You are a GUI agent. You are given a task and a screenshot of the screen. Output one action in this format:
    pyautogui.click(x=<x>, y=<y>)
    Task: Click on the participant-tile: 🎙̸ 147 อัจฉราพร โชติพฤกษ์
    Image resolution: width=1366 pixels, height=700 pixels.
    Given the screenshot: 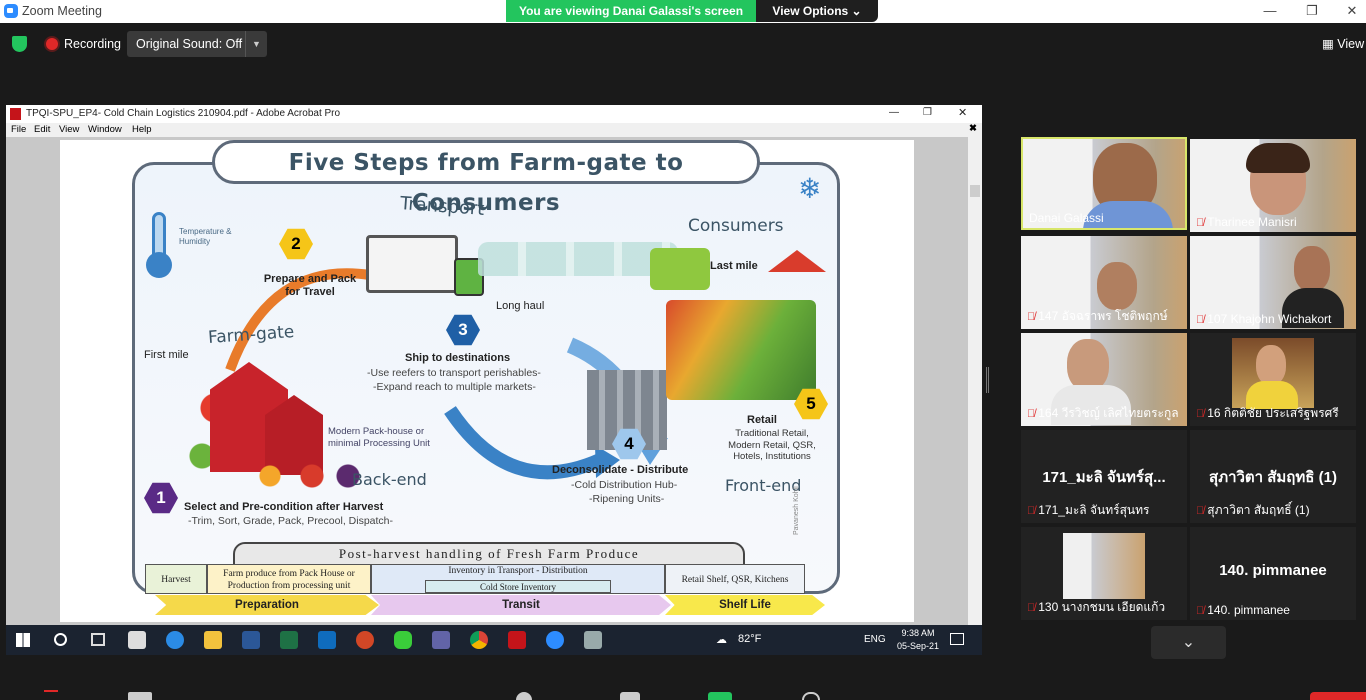 What is the action you would take?
    pyautogui.click(x=1104, y=282)
    